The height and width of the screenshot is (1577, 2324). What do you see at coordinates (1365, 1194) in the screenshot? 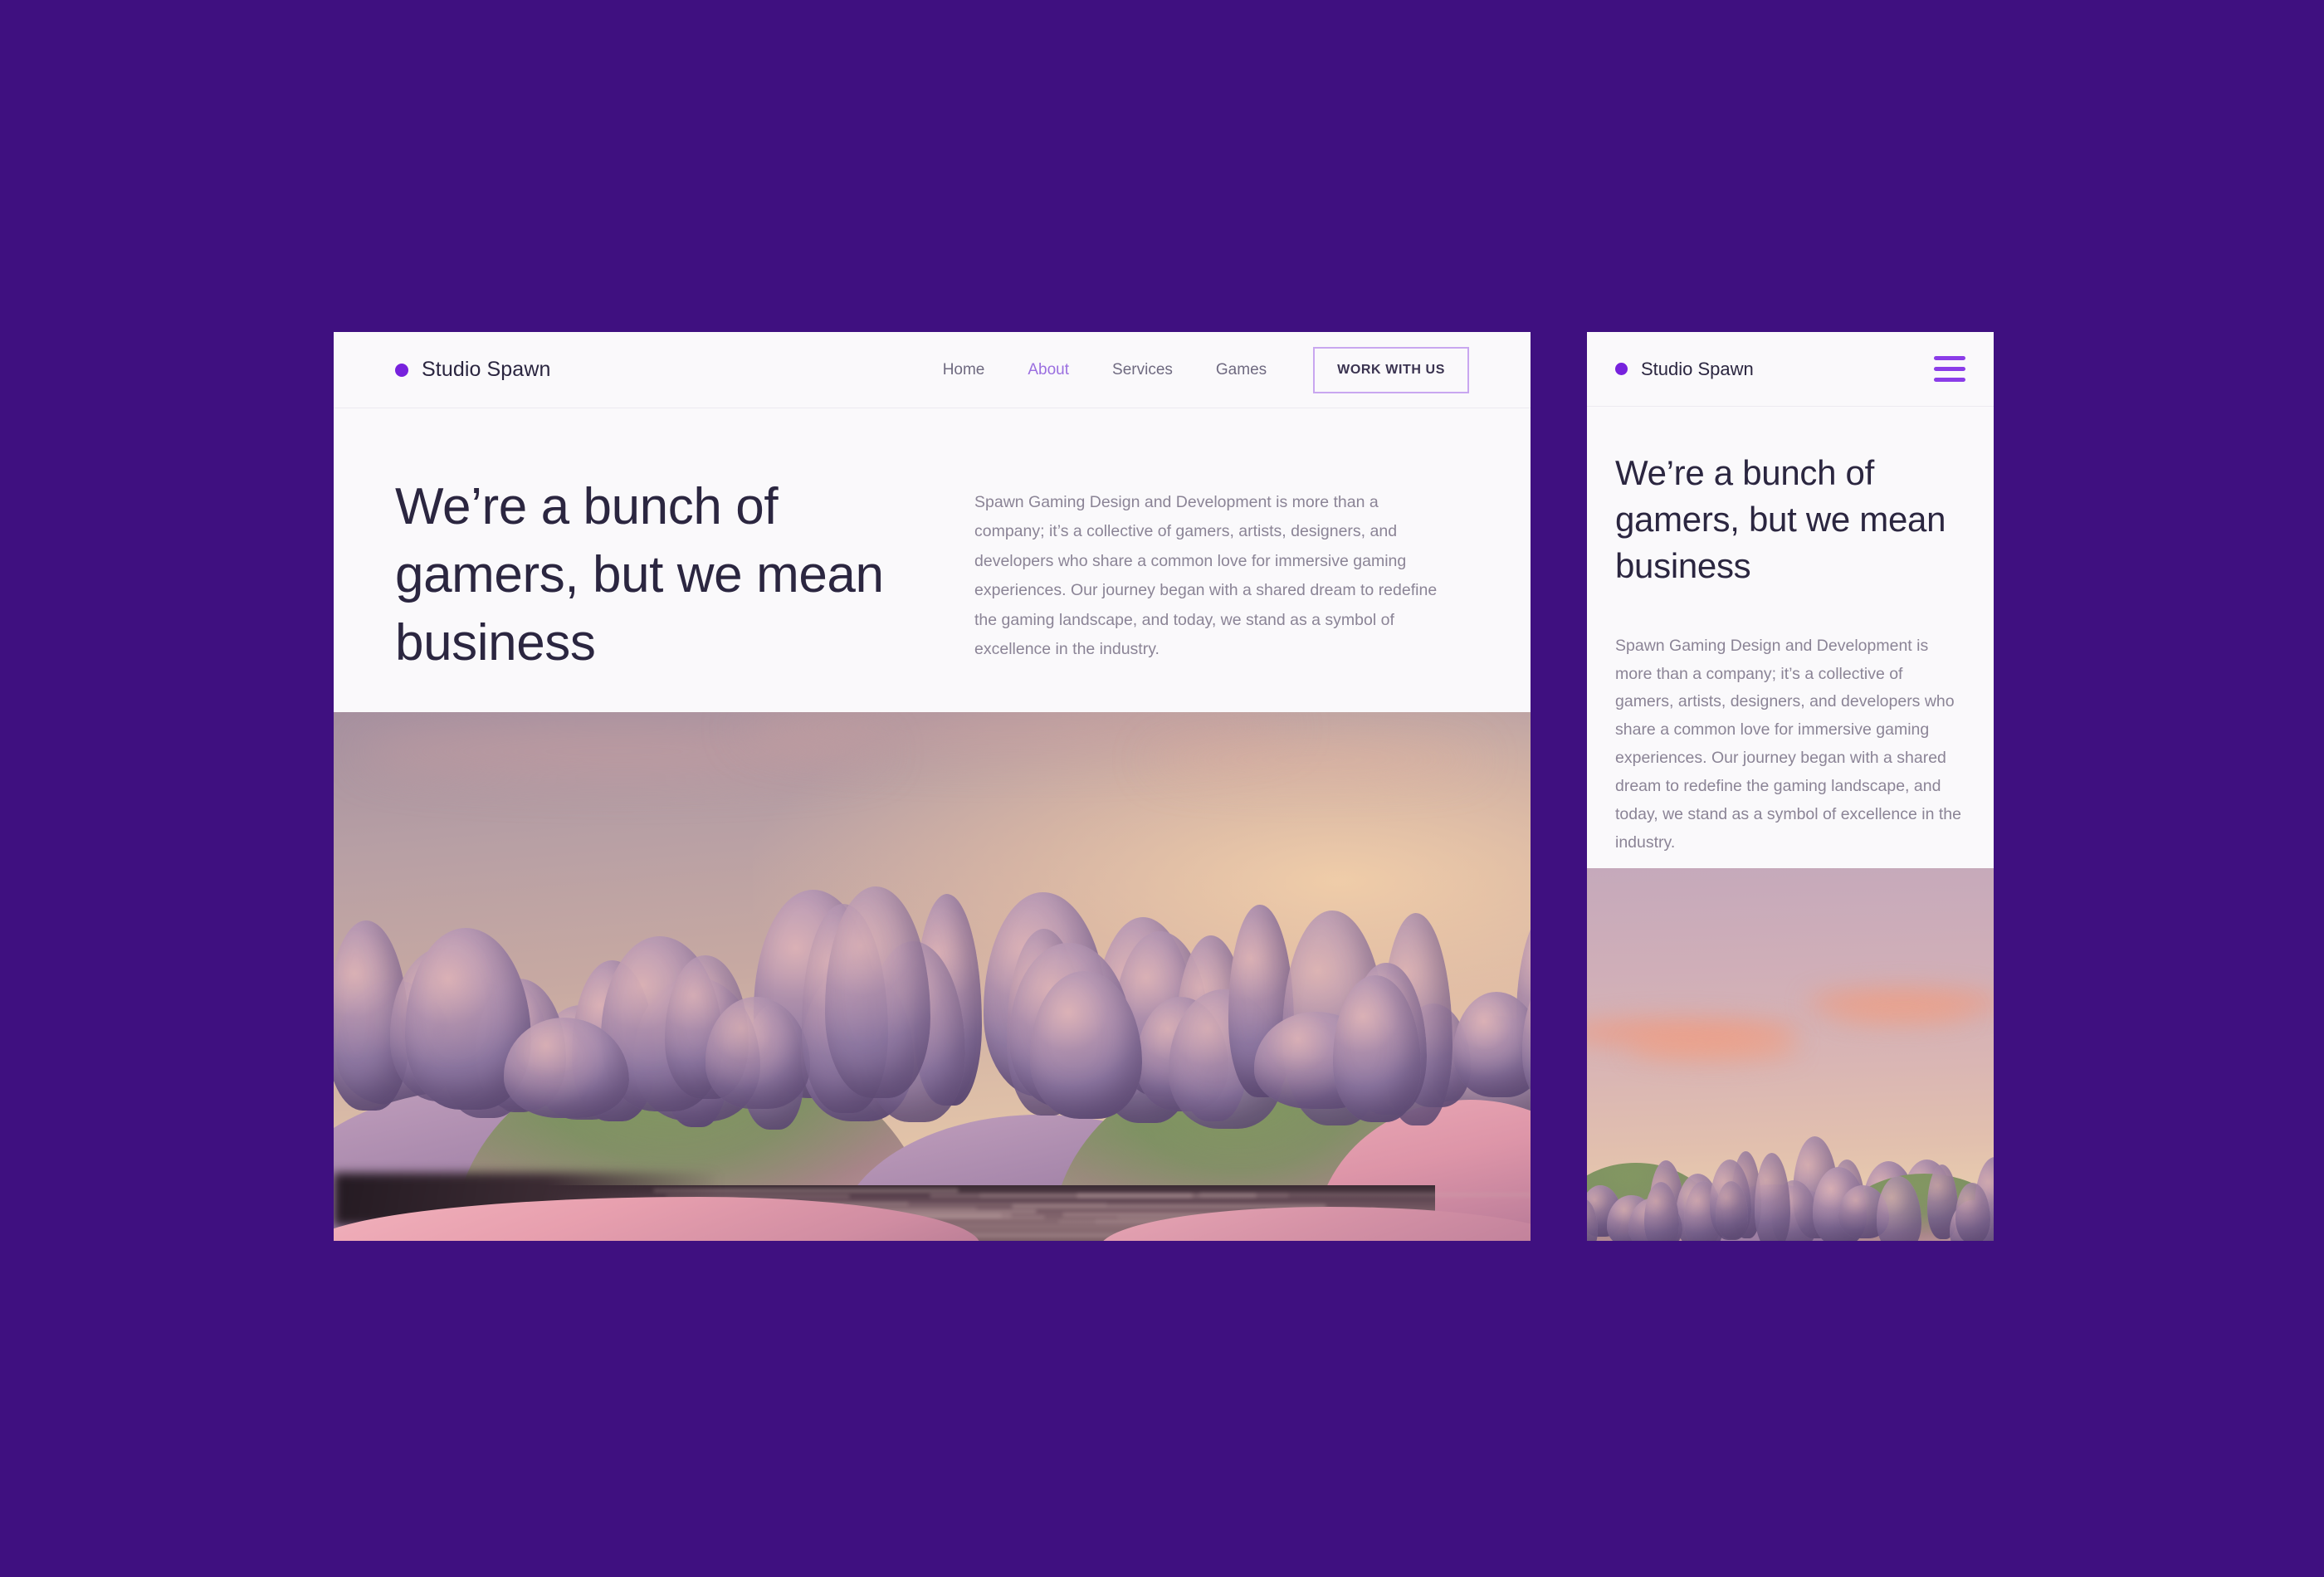
I see `water-ripple` at bounding box center [1365, 1194].